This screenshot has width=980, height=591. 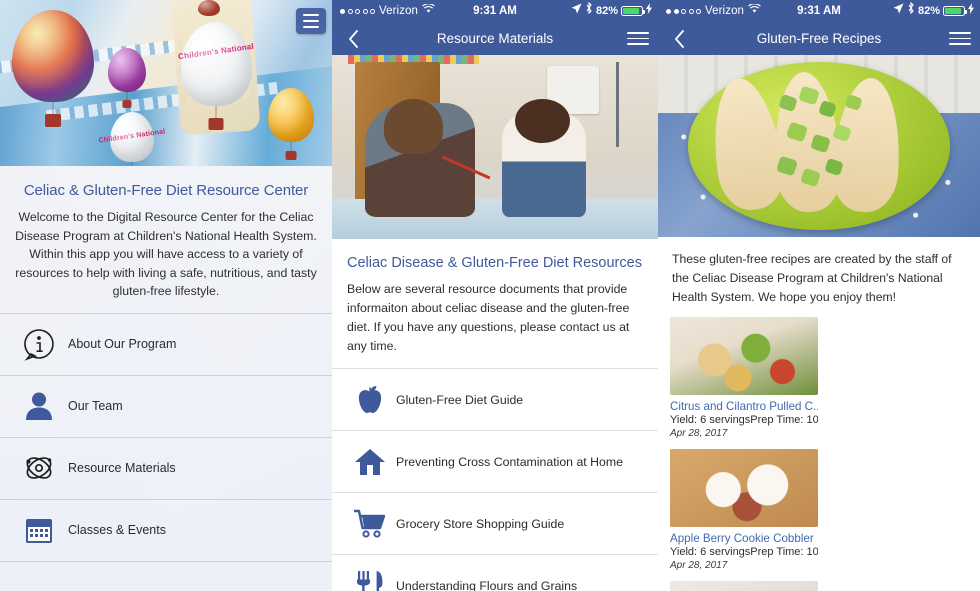 I want to click on sidebar-item-next-partial, so click(x=166, y=570).